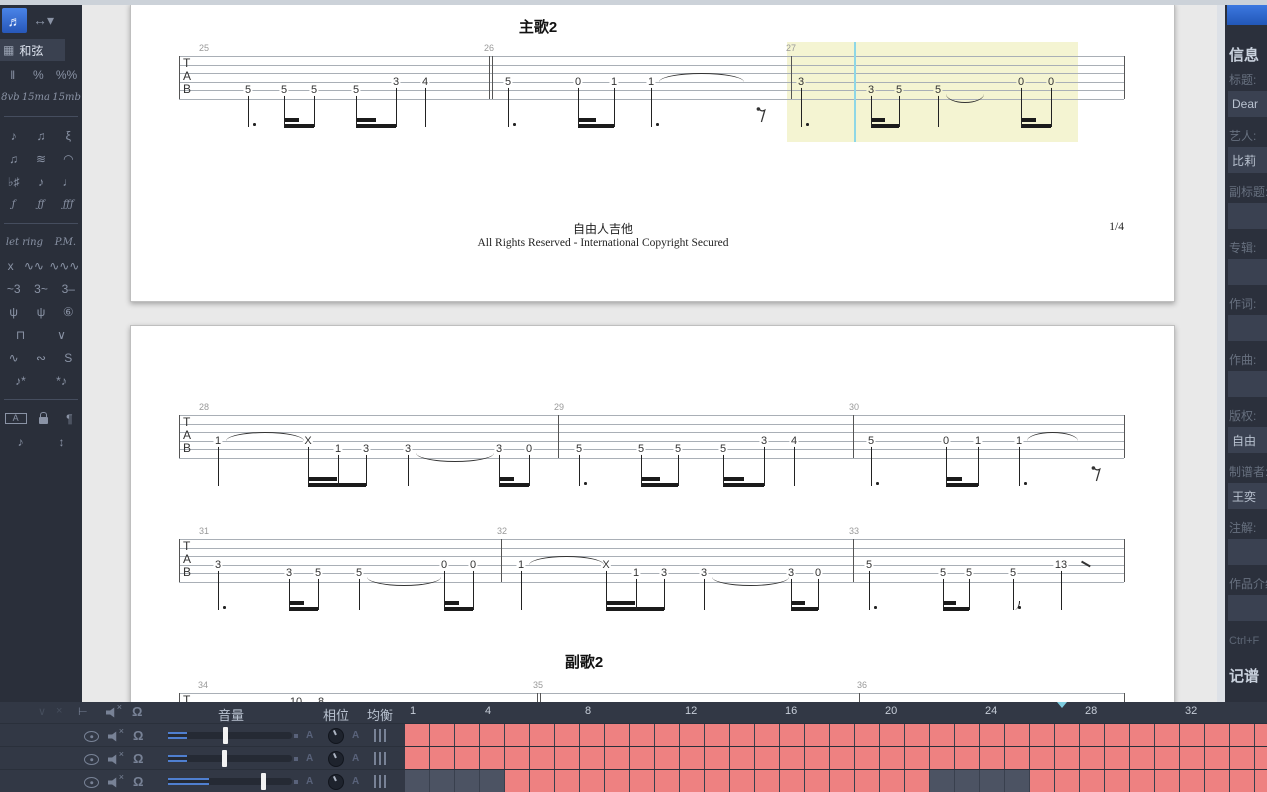 This screenshot has width=1267, height=792. What do you see at coordinates (41, 136) in the screenshot?
I see `grace-note-pair-icon: ♫` at bounding box center [41, 136].